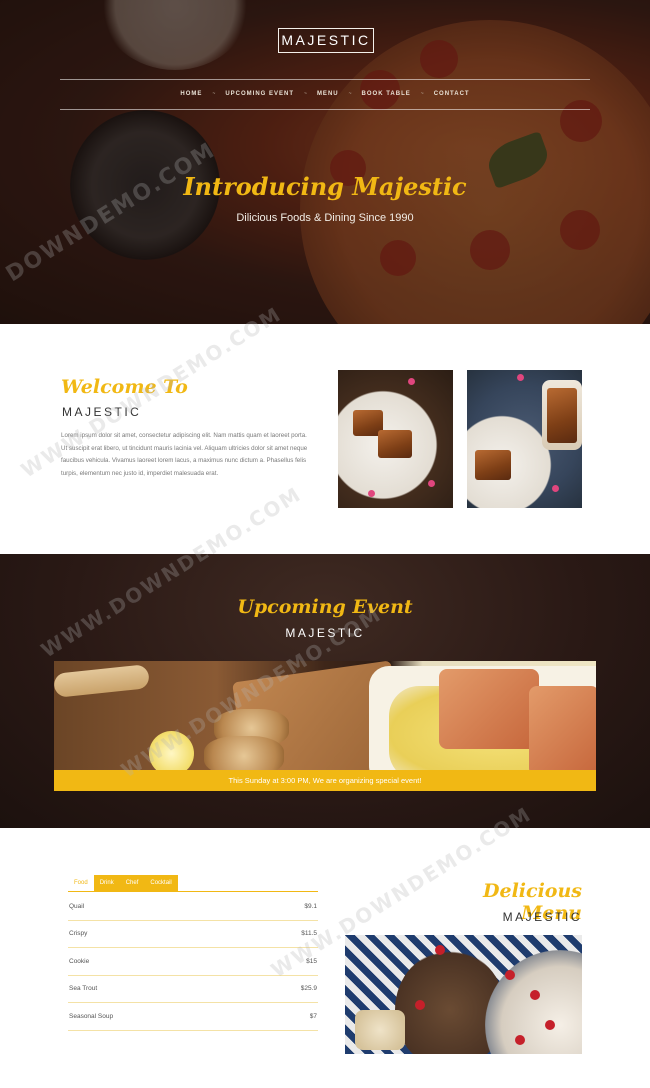  Describe the element at coordinates (81, 883) in the screenshot. I see `tab-food: Food` at that location.